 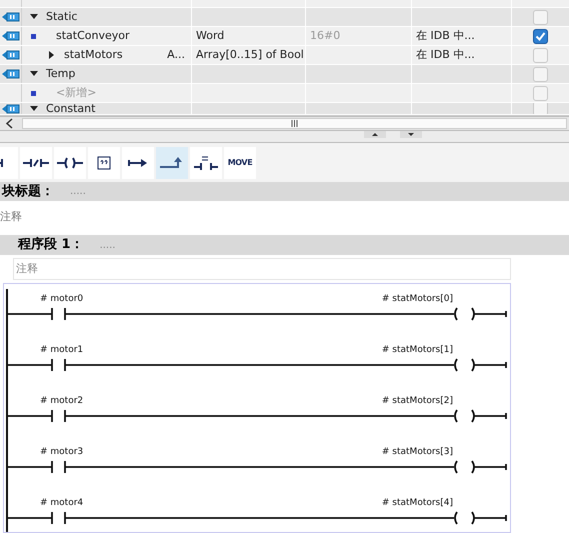 I want to click on contact-label: # motor3, so click(x=62, y=452).